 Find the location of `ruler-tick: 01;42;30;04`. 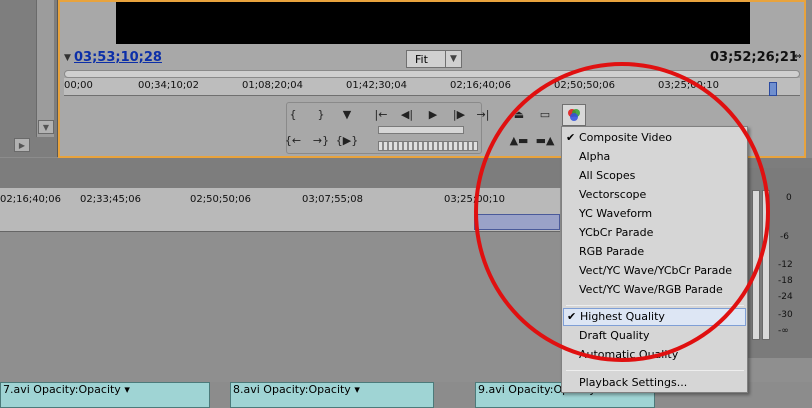

ruler-tick: 01;42;30;04 is located at coordinates (377, 85).